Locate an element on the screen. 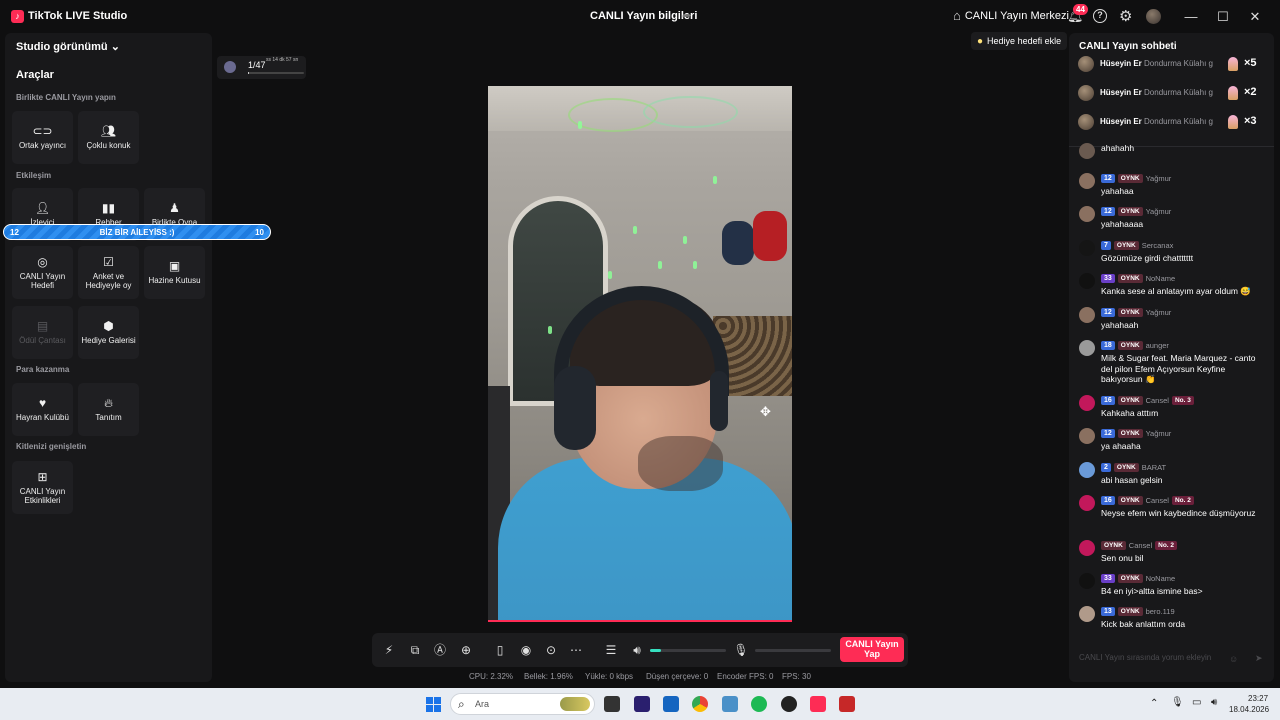 This screenshot has height=720, width=1280. effects-icon: ⧉ is located at coordinates (415, 650).